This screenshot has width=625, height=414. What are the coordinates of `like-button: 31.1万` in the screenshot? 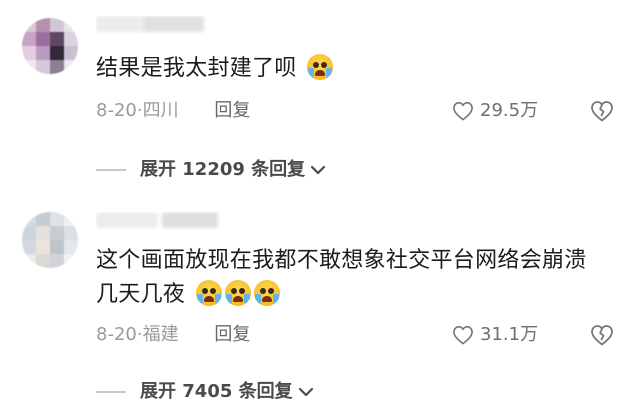 It's located at (495, 335).